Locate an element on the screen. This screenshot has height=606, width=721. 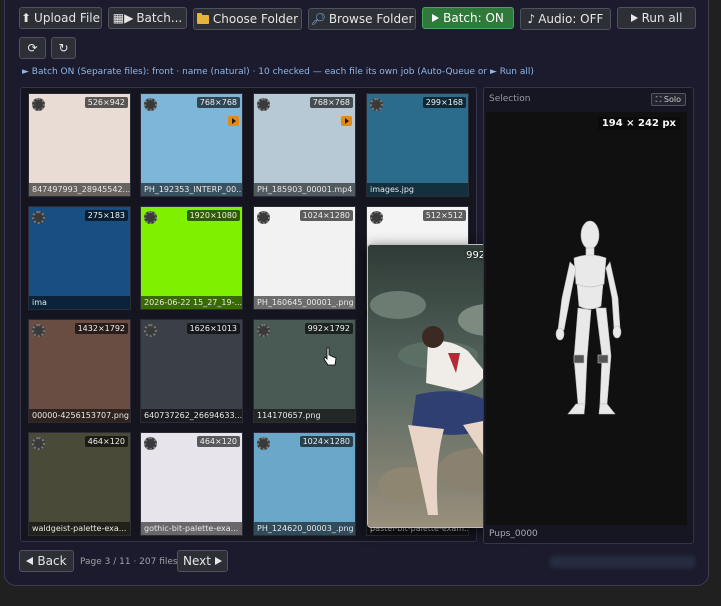
thumbnail-filename: 00000-4256153707.png is located at coordinates (79, 415).